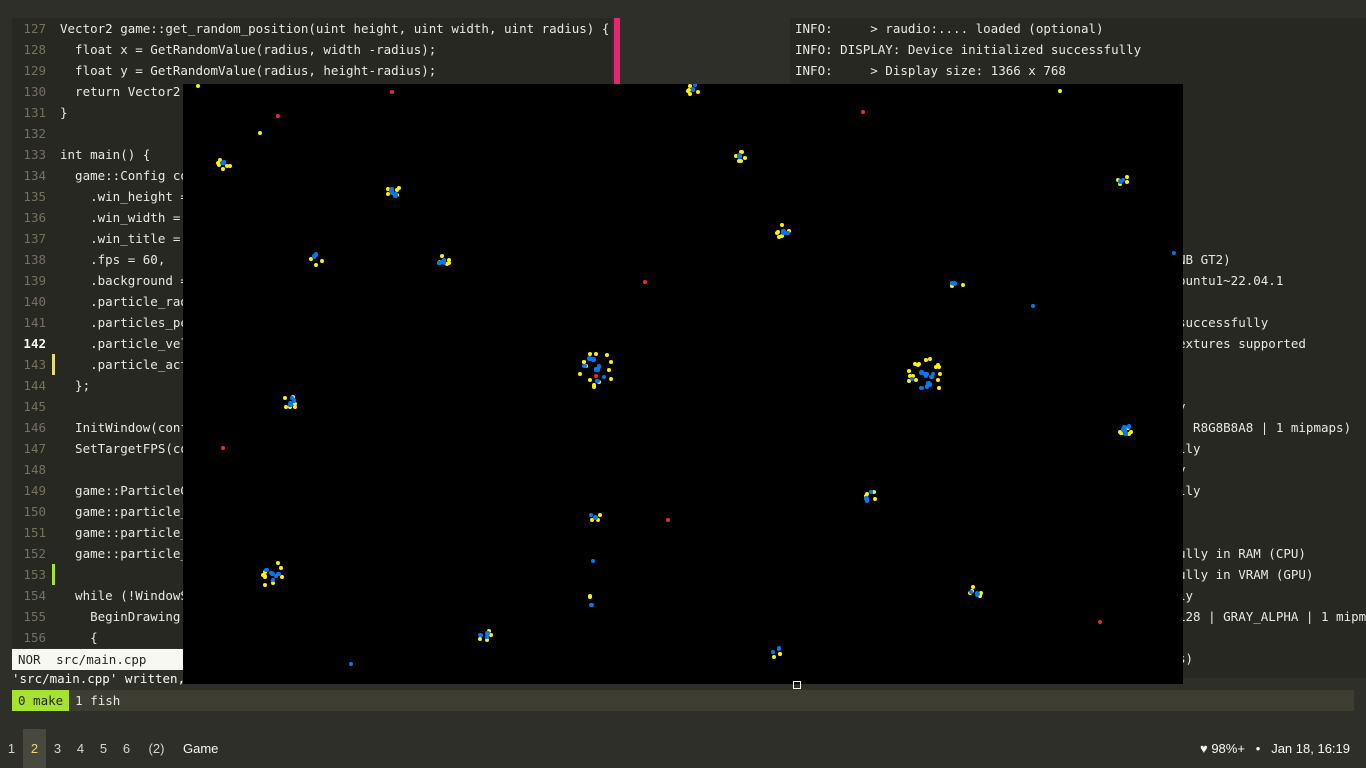 This screenshot has width=1366, height=768. What do you see at coordinates (34, 385) in the screenshot?
I see `line-number: 144` at bounding box center [34, 385].